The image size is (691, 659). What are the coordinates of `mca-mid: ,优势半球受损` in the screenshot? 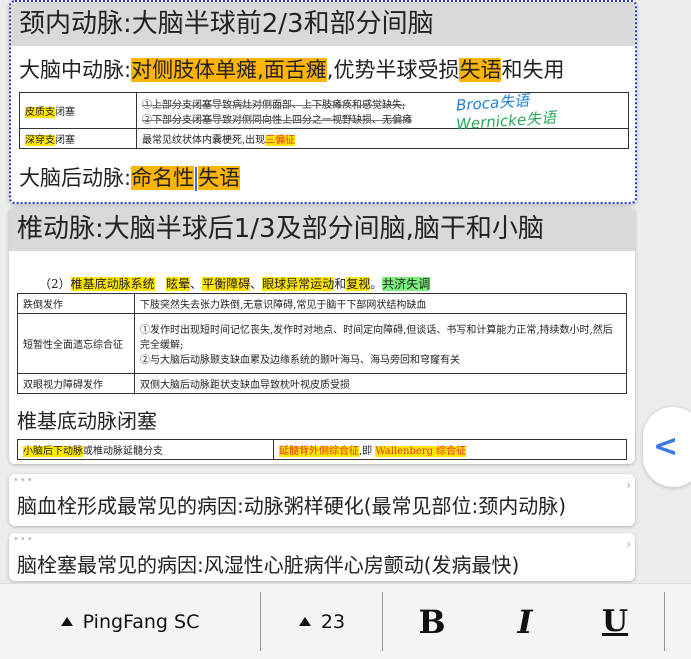 It's located at (393, 70).